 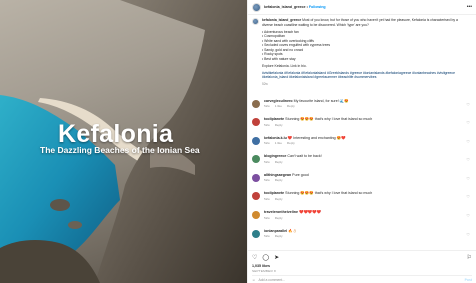 I want to click on caption-list-item: • Cosmopolitan, so click(x=273, y=36).